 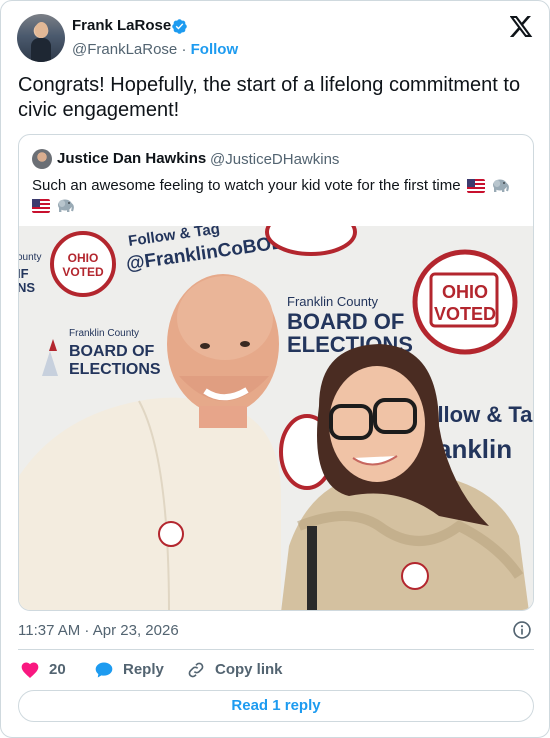 I want to click on verified-badge-icon, so click(x=179, y=26).